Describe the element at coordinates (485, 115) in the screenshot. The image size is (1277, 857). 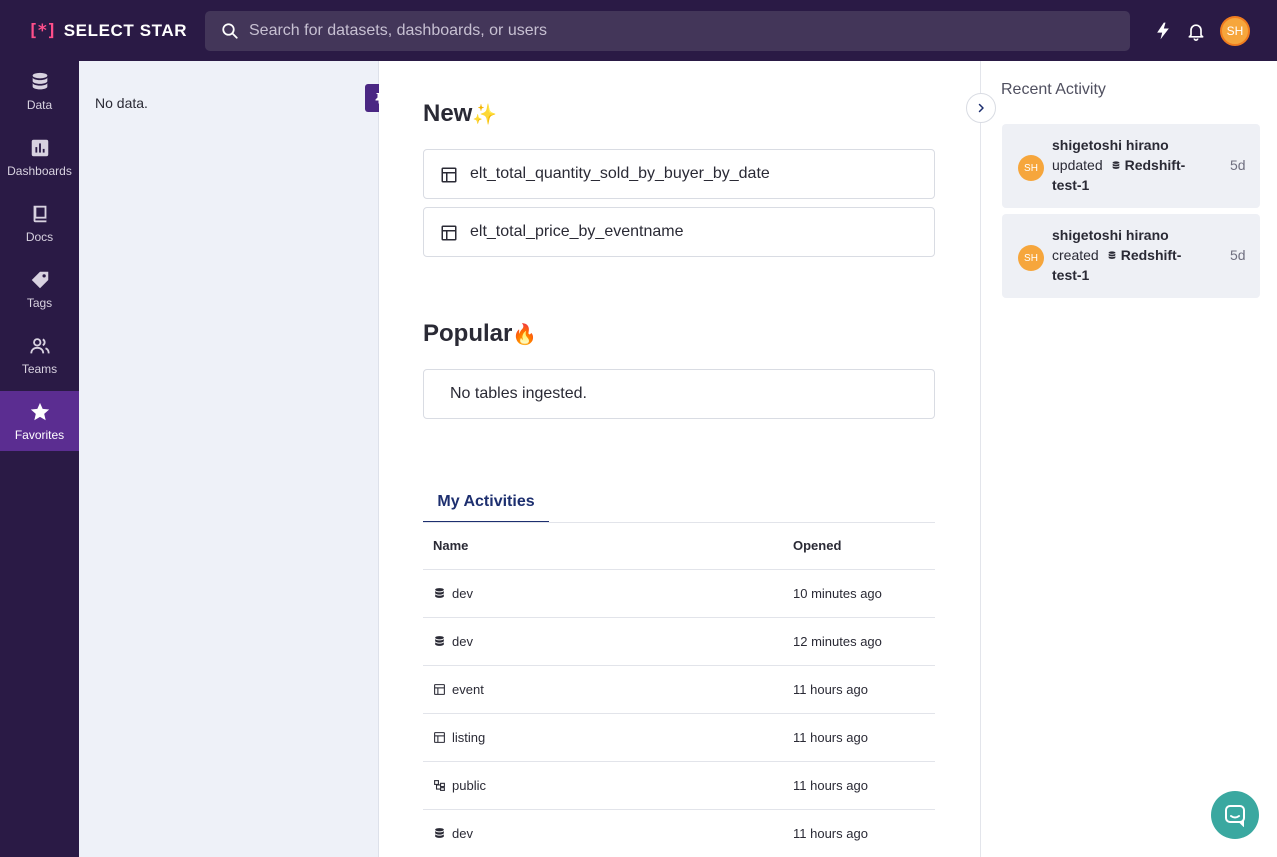
I see `sparkles-icon: ✨` at that location.